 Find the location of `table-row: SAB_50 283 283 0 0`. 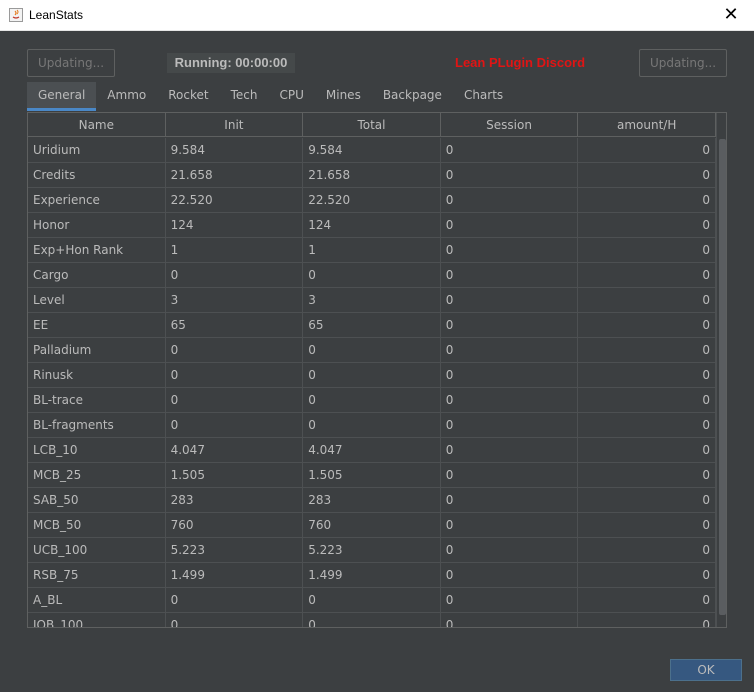

table-row: SAB_50 283 283 0 0 is located at coordinates (372, 500).